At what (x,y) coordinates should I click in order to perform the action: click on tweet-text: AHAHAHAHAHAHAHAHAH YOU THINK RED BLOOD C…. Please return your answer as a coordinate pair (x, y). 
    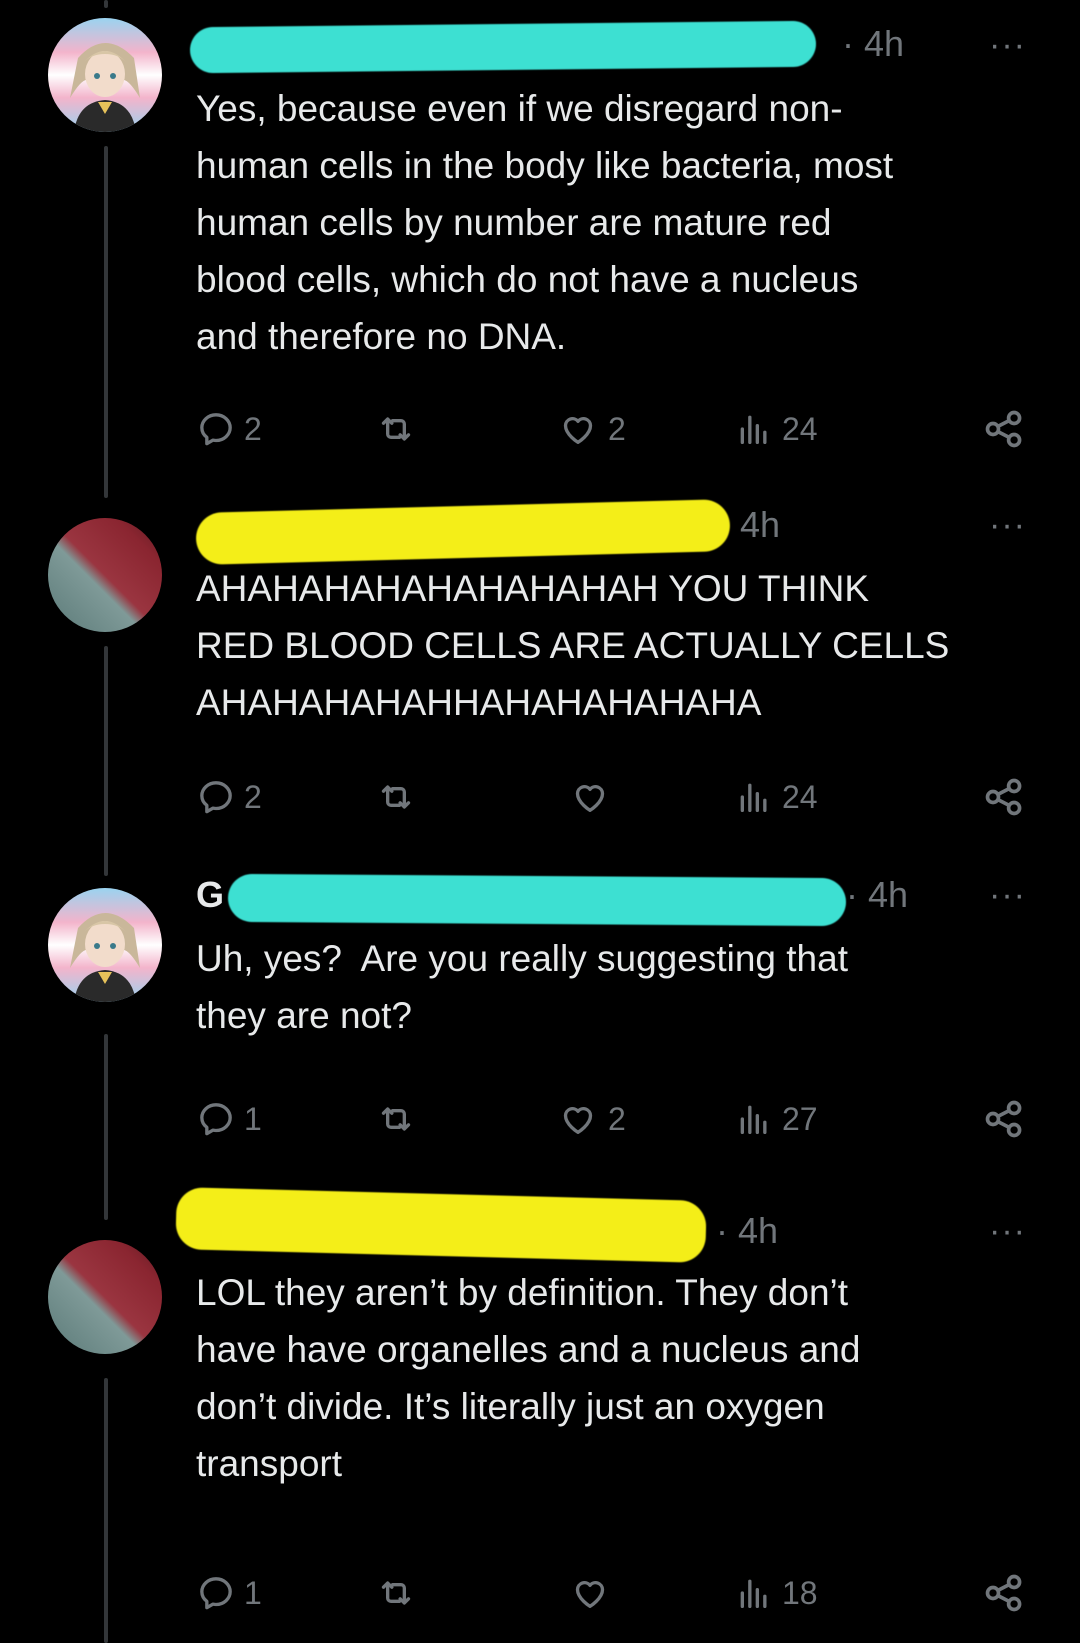
    Looking at the image, I should click on (611, 645).